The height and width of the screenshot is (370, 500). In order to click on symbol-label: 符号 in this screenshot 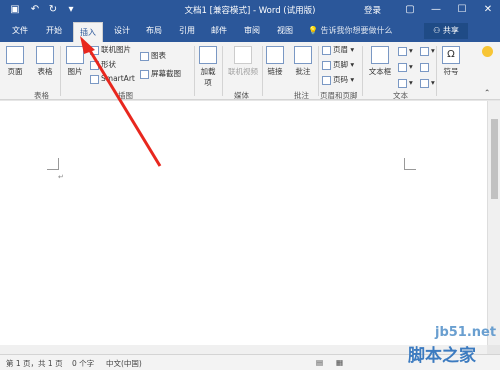, I will do `click(451, 71)`.